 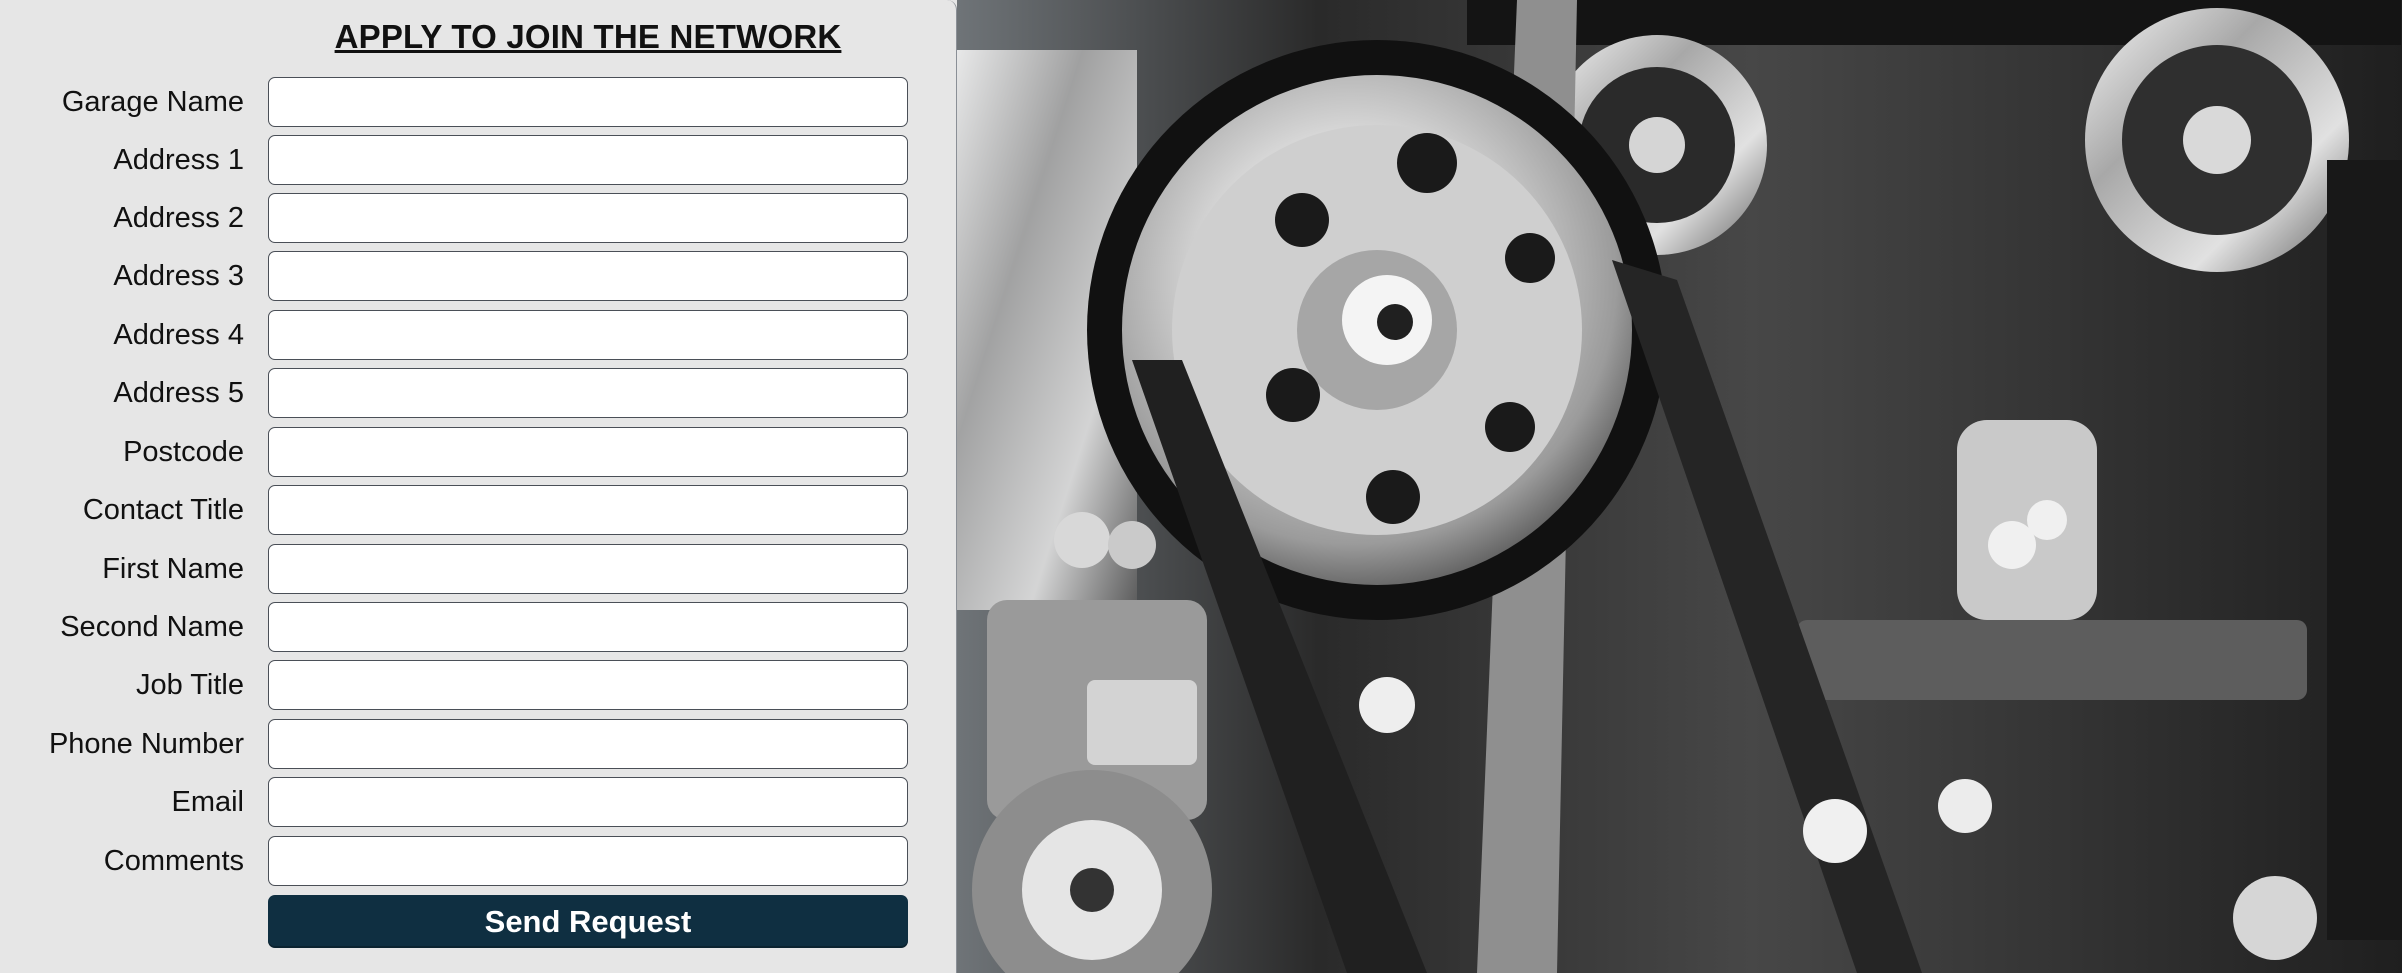 I want to click on contact-title-input, so click(x=588, y=510).